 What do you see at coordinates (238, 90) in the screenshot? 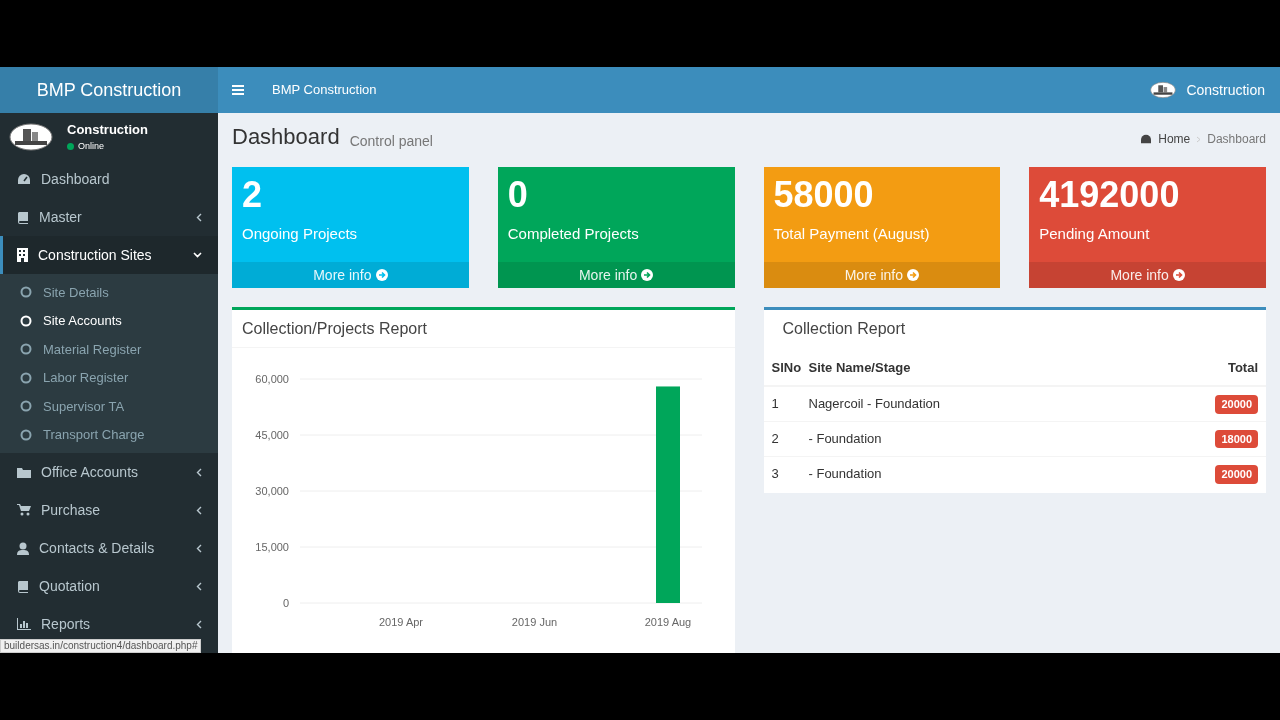
I see `menu-toggle-icon` at bounding box center [238, 90].